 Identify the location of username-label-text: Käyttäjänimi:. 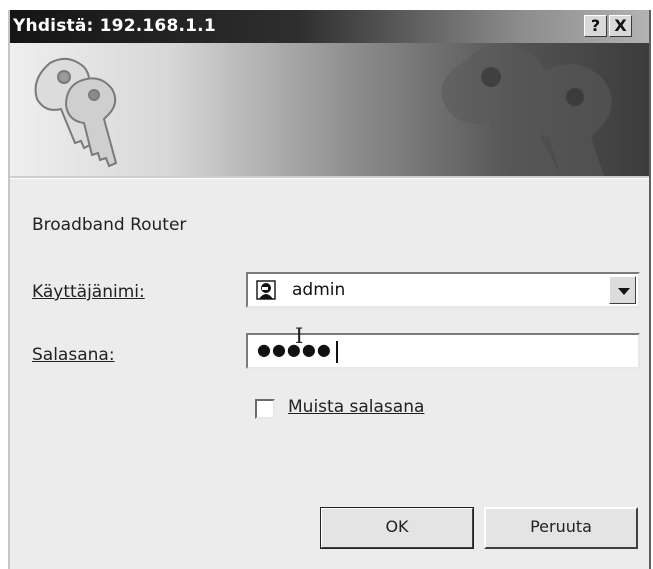
(88, 292).